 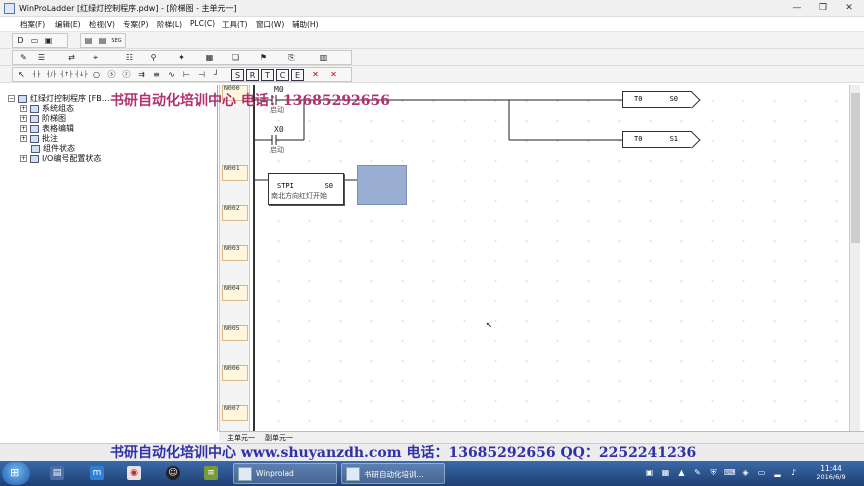 I want to click on mouse-cursor-icon: ↖, so click(x=489, y=324).